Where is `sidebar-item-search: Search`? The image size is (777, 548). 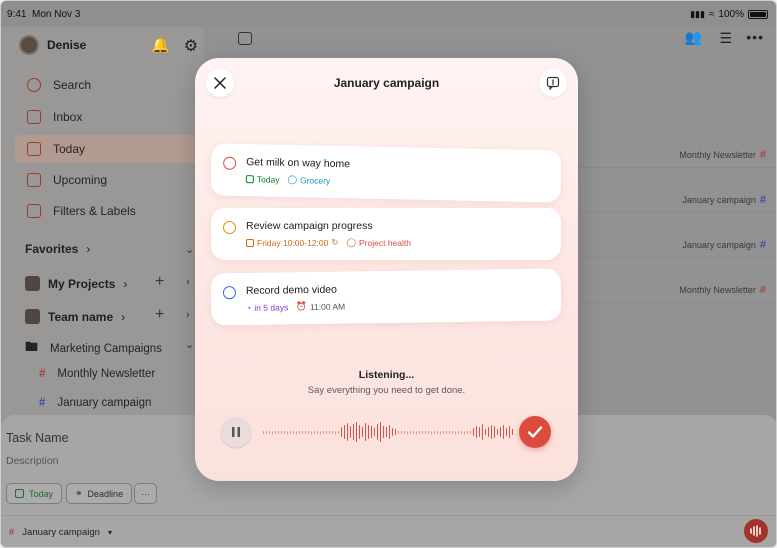
sidebar-item-search: Search is located at coordinates (59, 85).